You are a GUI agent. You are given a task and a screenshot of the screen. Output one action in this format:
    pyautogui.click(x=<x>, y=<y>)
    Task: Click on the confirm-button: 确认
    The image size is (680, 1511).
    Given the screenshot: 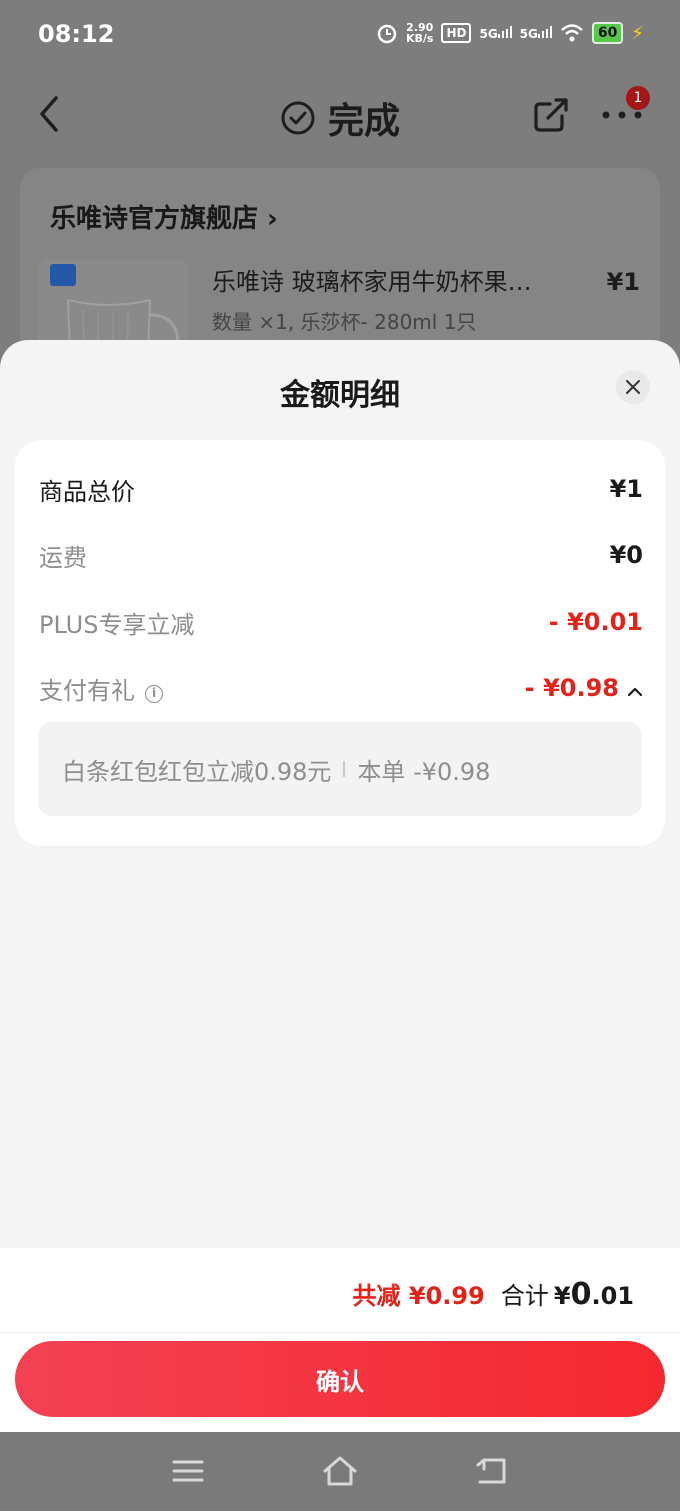 What is the action you would take?
    pyautogui.click(x=340, y=1379)
    